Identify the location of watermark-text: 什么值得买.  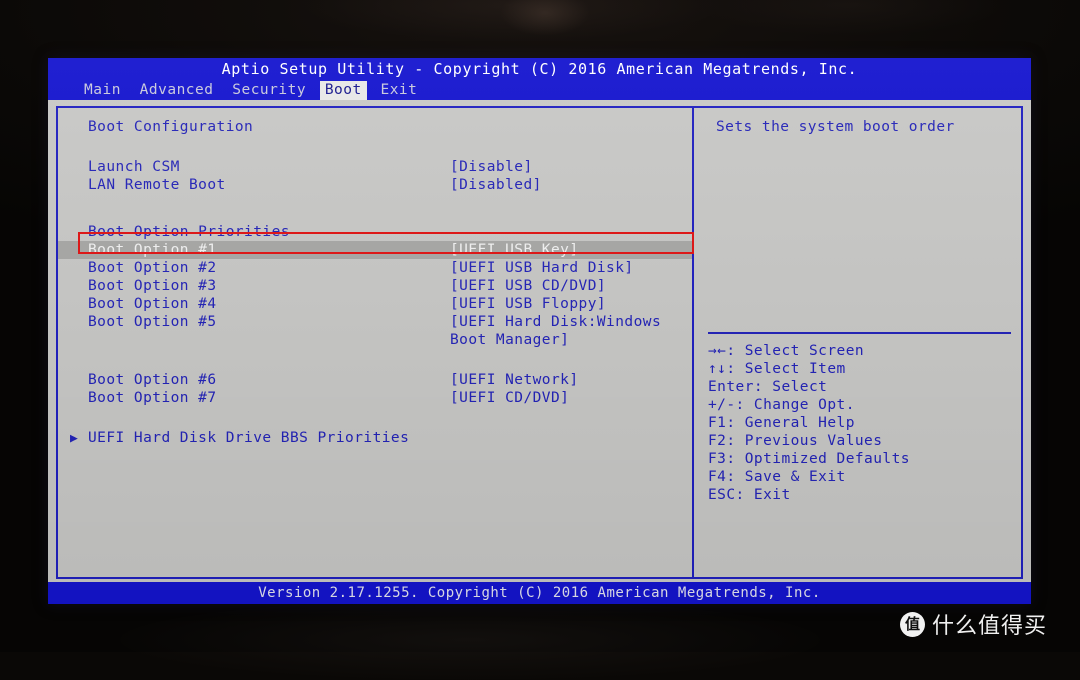
(990, 626).